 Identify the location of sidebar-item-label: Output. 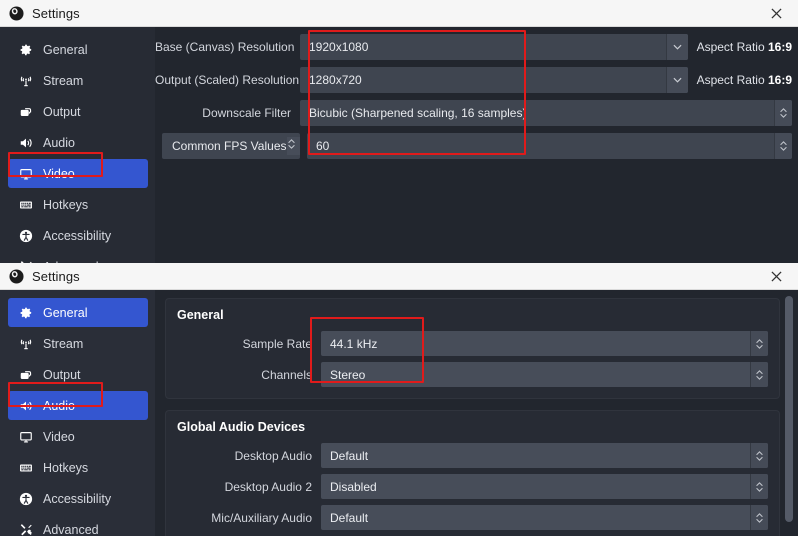
(62, 374).